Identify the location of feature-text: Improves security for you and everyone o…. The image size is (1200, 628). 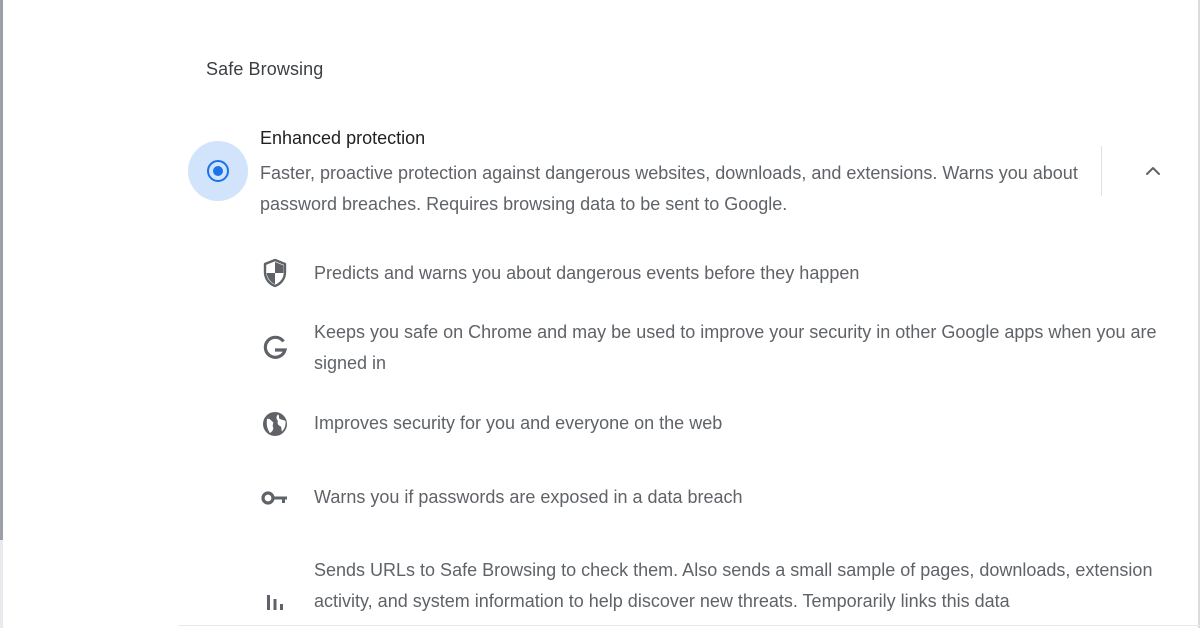
(518, 423).